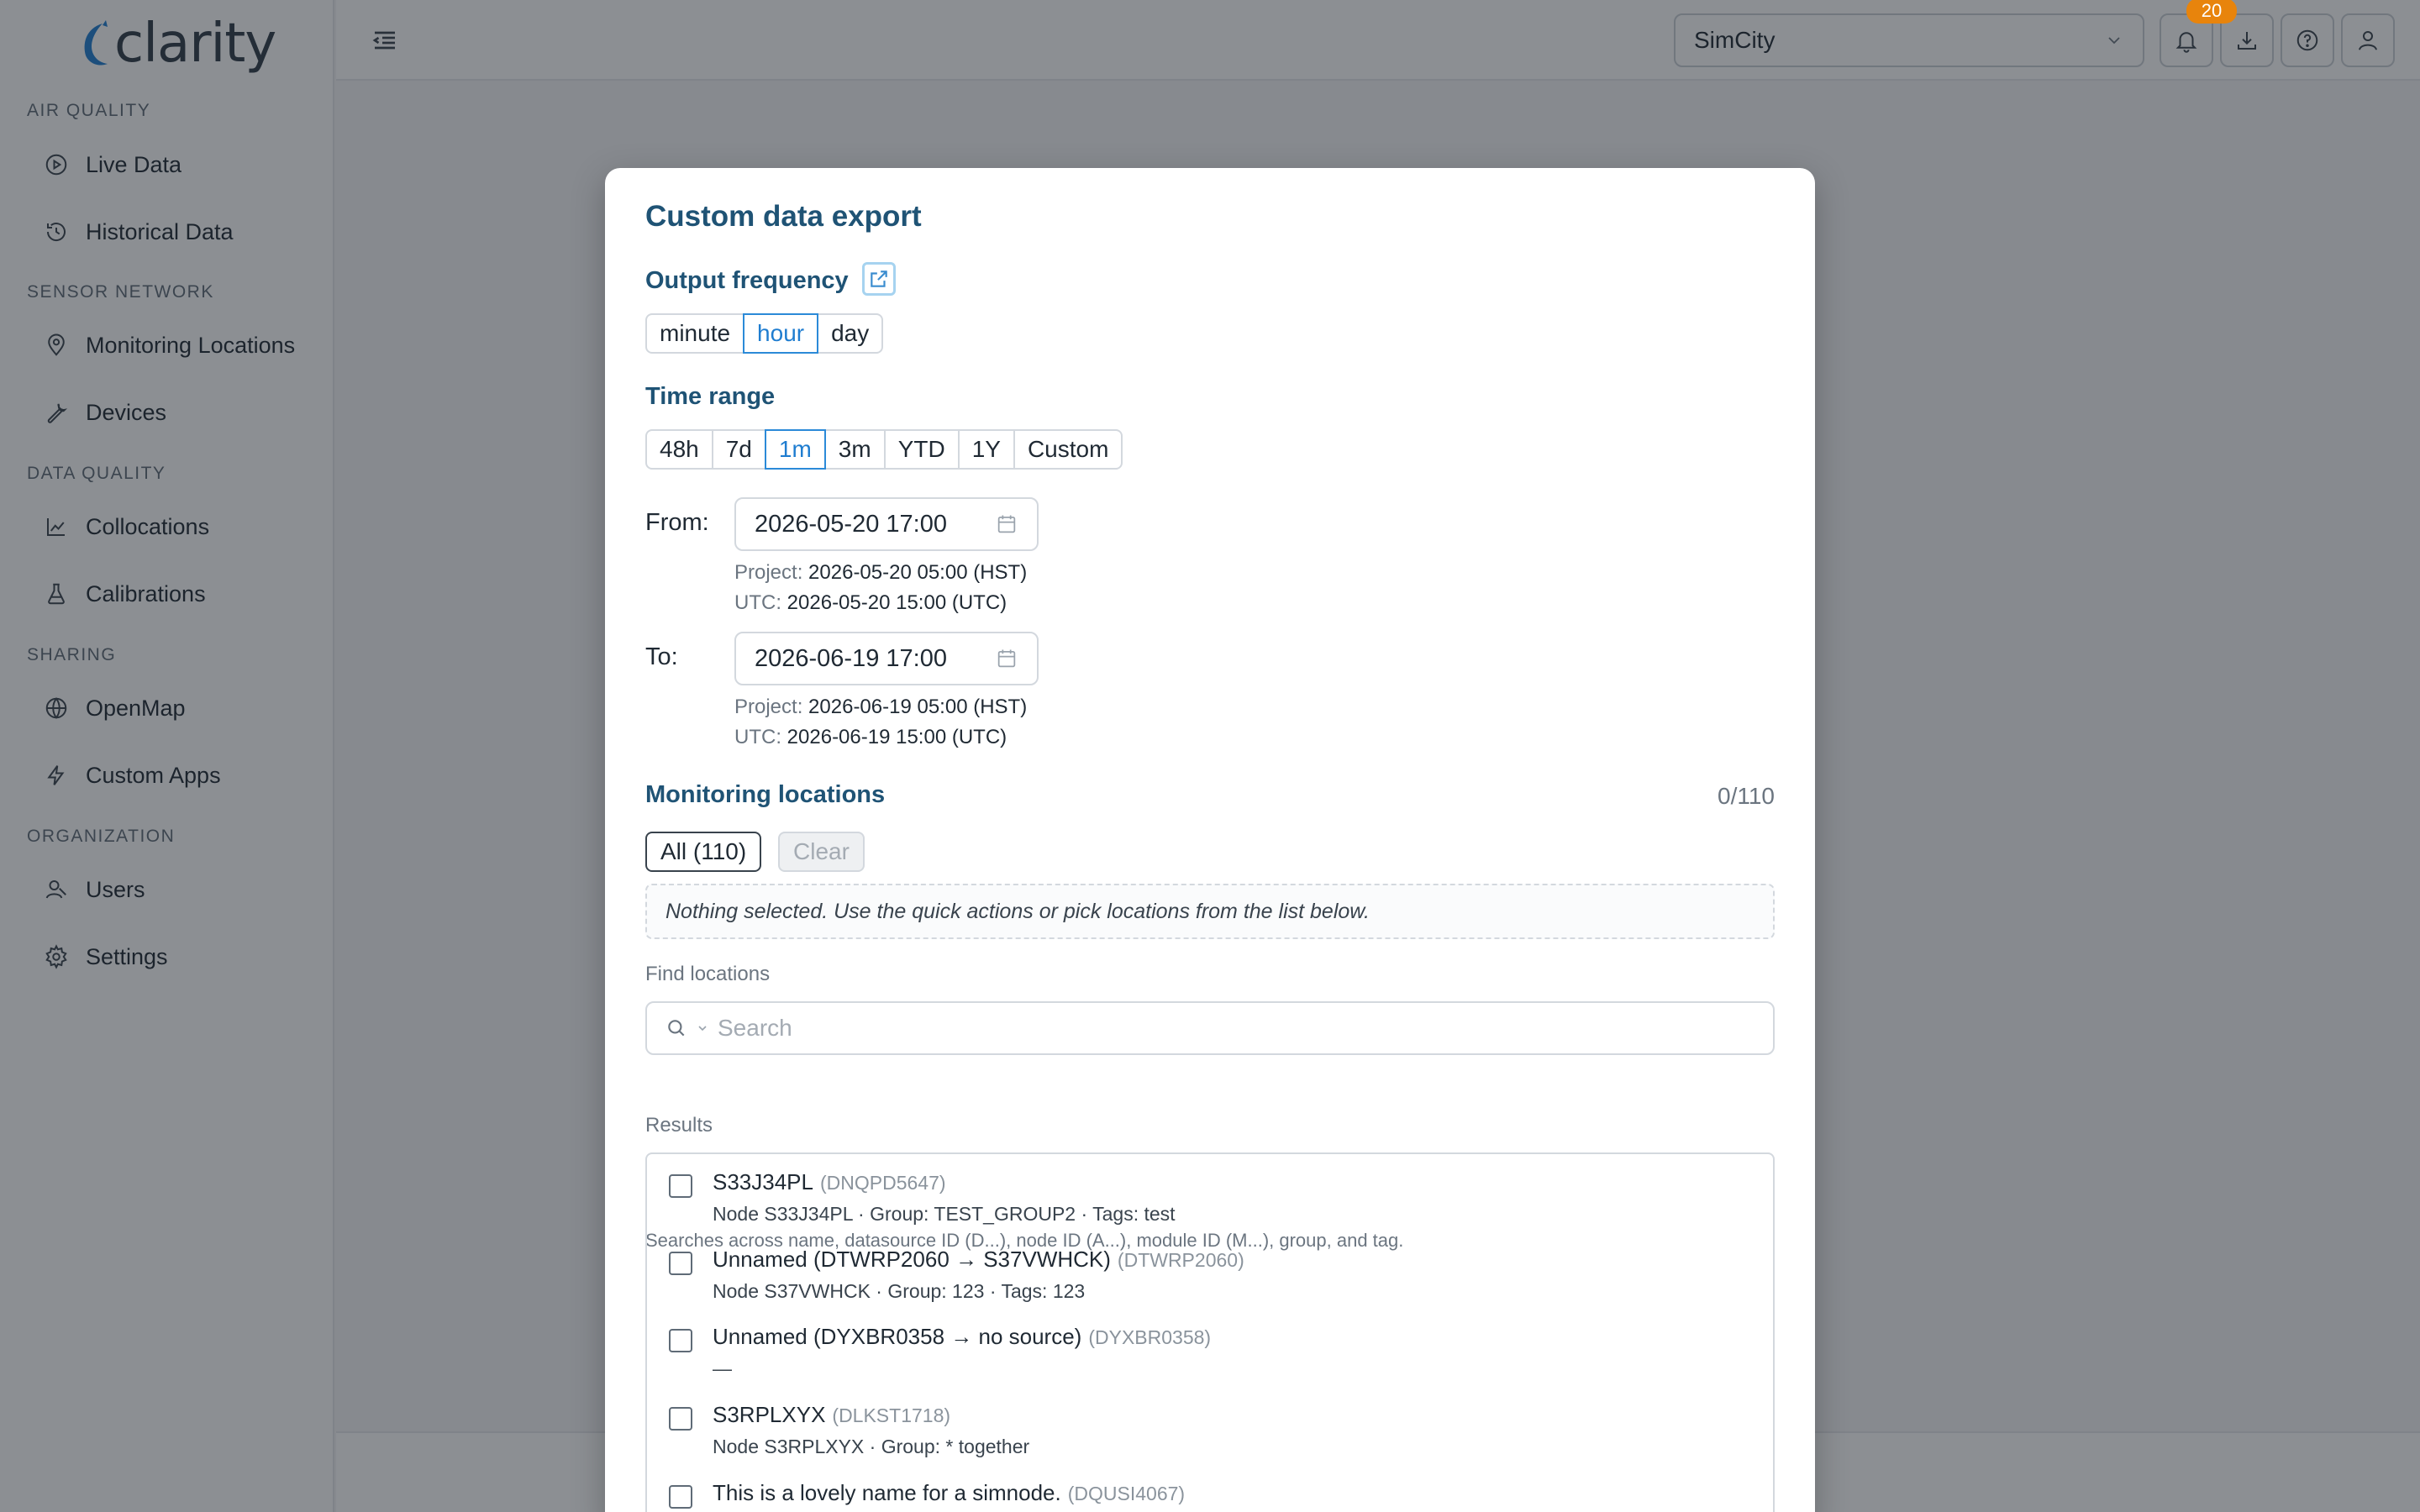 This screenshot has height=1512, width=2420. What do you see at coordinates (710, 396) in the screenshot?
I see `time-range-heading: Time range` at bounding box center [710, 396].